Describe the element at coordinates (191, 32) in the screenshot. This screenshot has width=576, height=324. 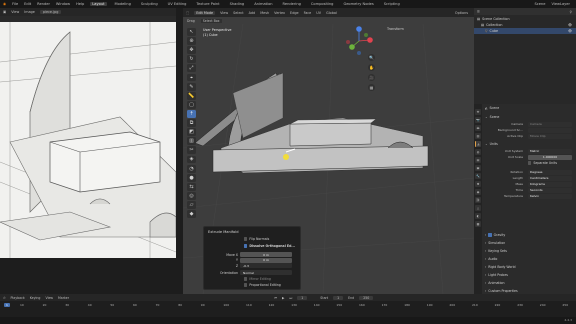
I see `select-tool-icon: ↖` at that location.